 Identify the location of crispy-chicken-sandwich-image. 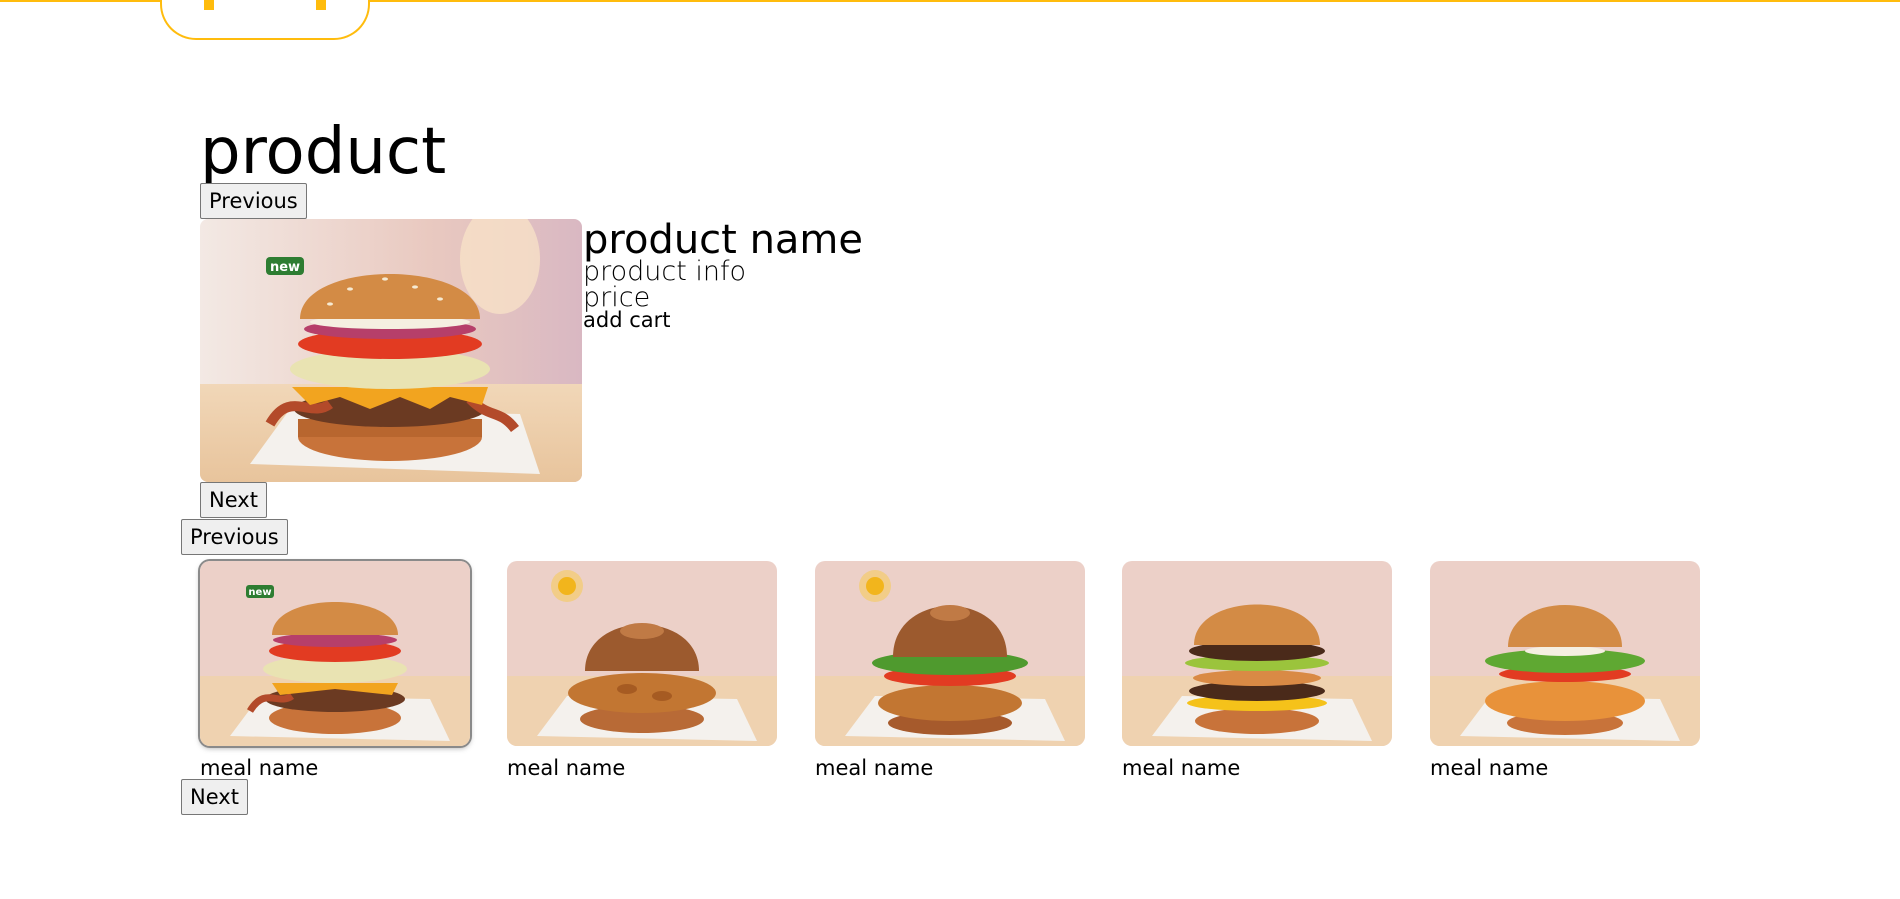
(642, 653).